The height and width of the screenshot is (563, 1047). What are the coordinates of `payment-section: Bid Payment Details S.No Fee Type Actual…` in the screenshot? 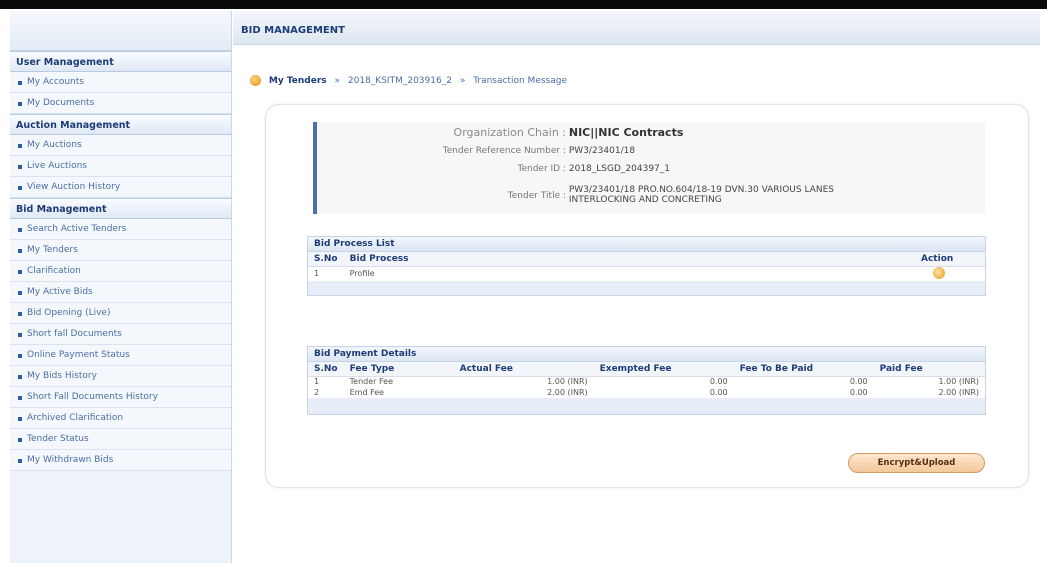 It's located at (646, 380).